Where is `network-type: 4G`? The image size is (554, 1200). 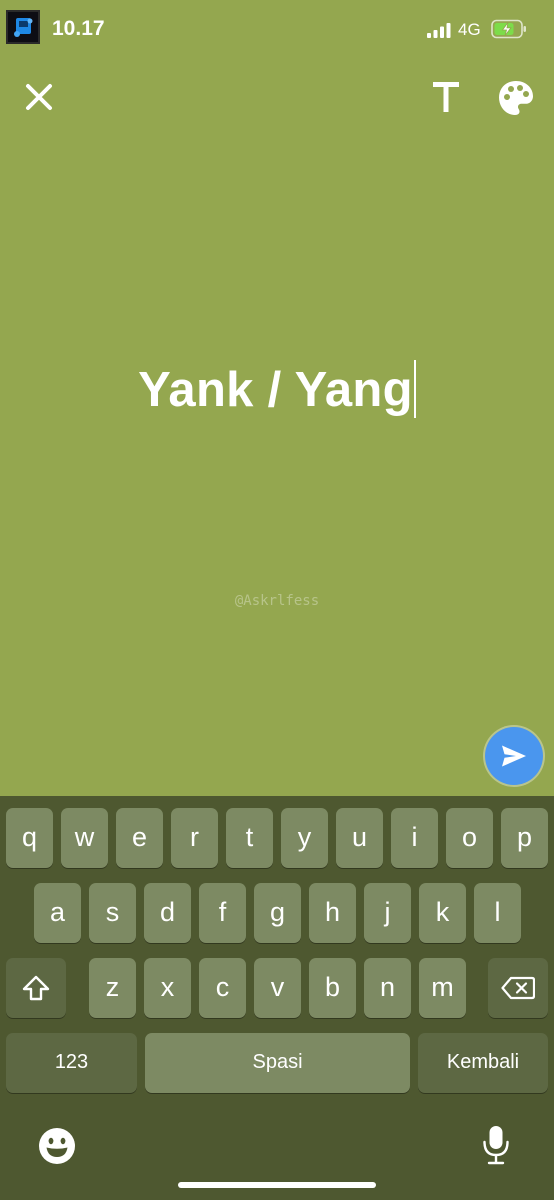 network-type: 4G is located at coordinates (469, 29).